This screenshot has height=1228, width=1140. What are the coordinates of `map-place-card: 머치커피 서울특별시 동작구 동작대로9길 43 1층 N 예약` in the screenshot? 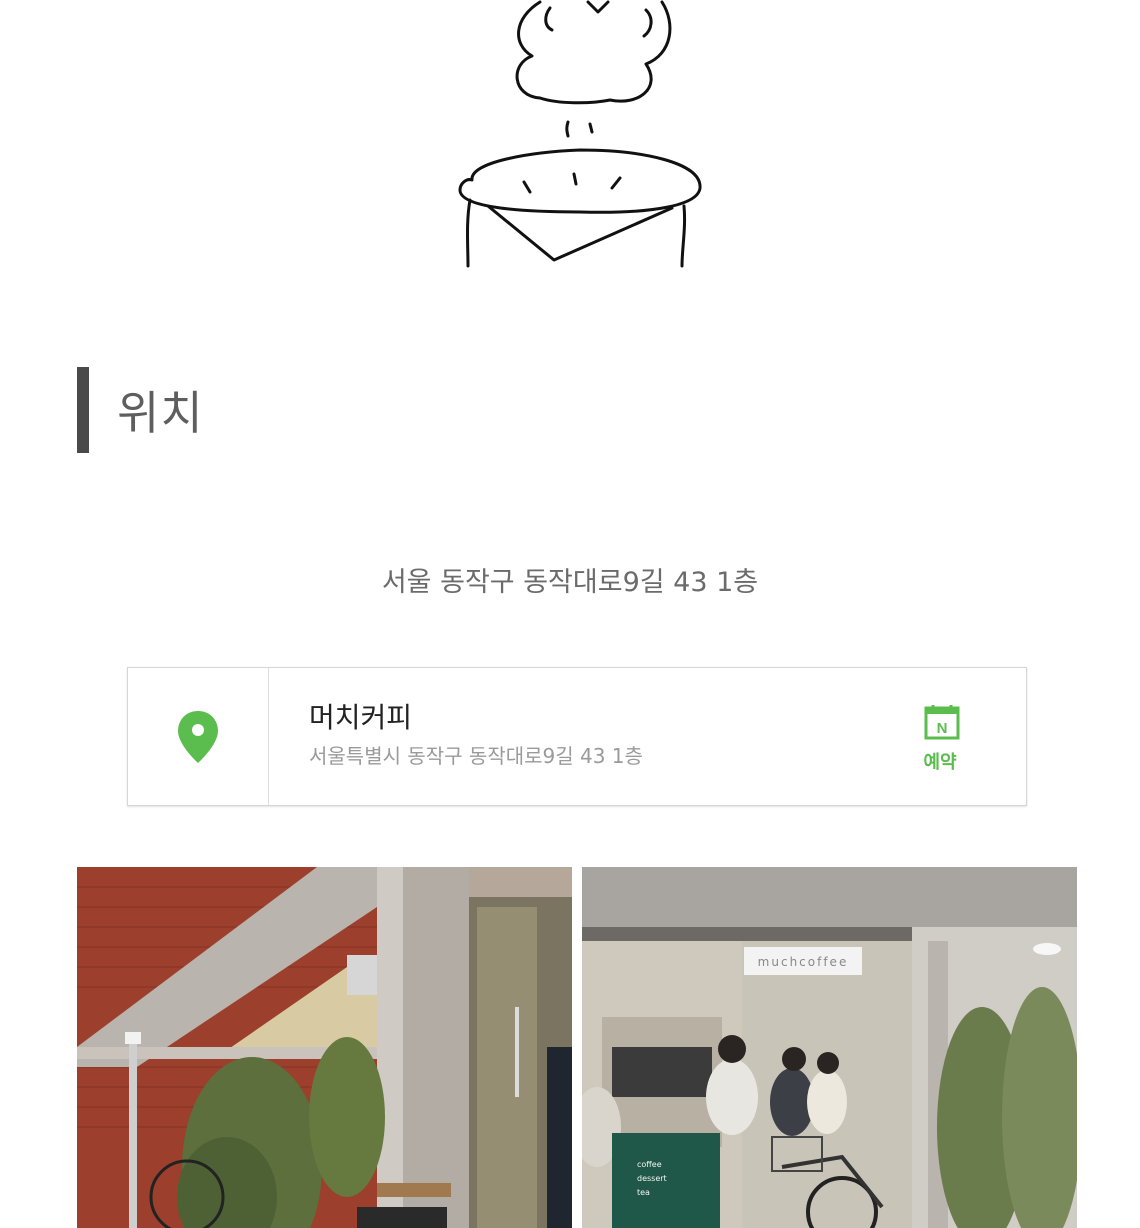 It's located at (577, 736).